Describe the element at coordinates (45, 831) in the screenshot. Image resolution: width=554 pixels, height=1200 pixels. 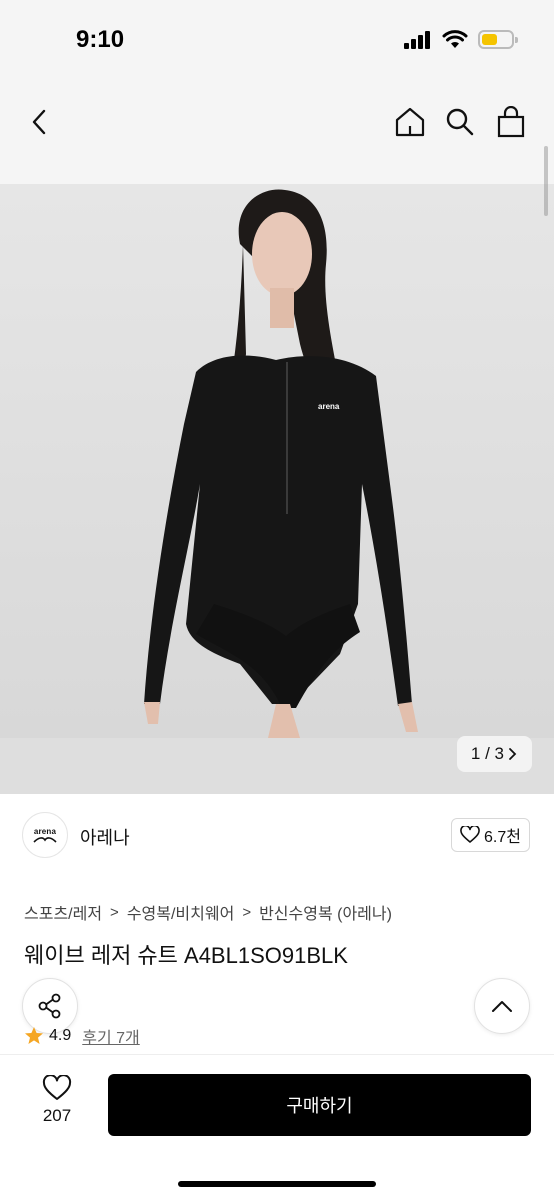
I see `brand-logo-text: arena` at that location.